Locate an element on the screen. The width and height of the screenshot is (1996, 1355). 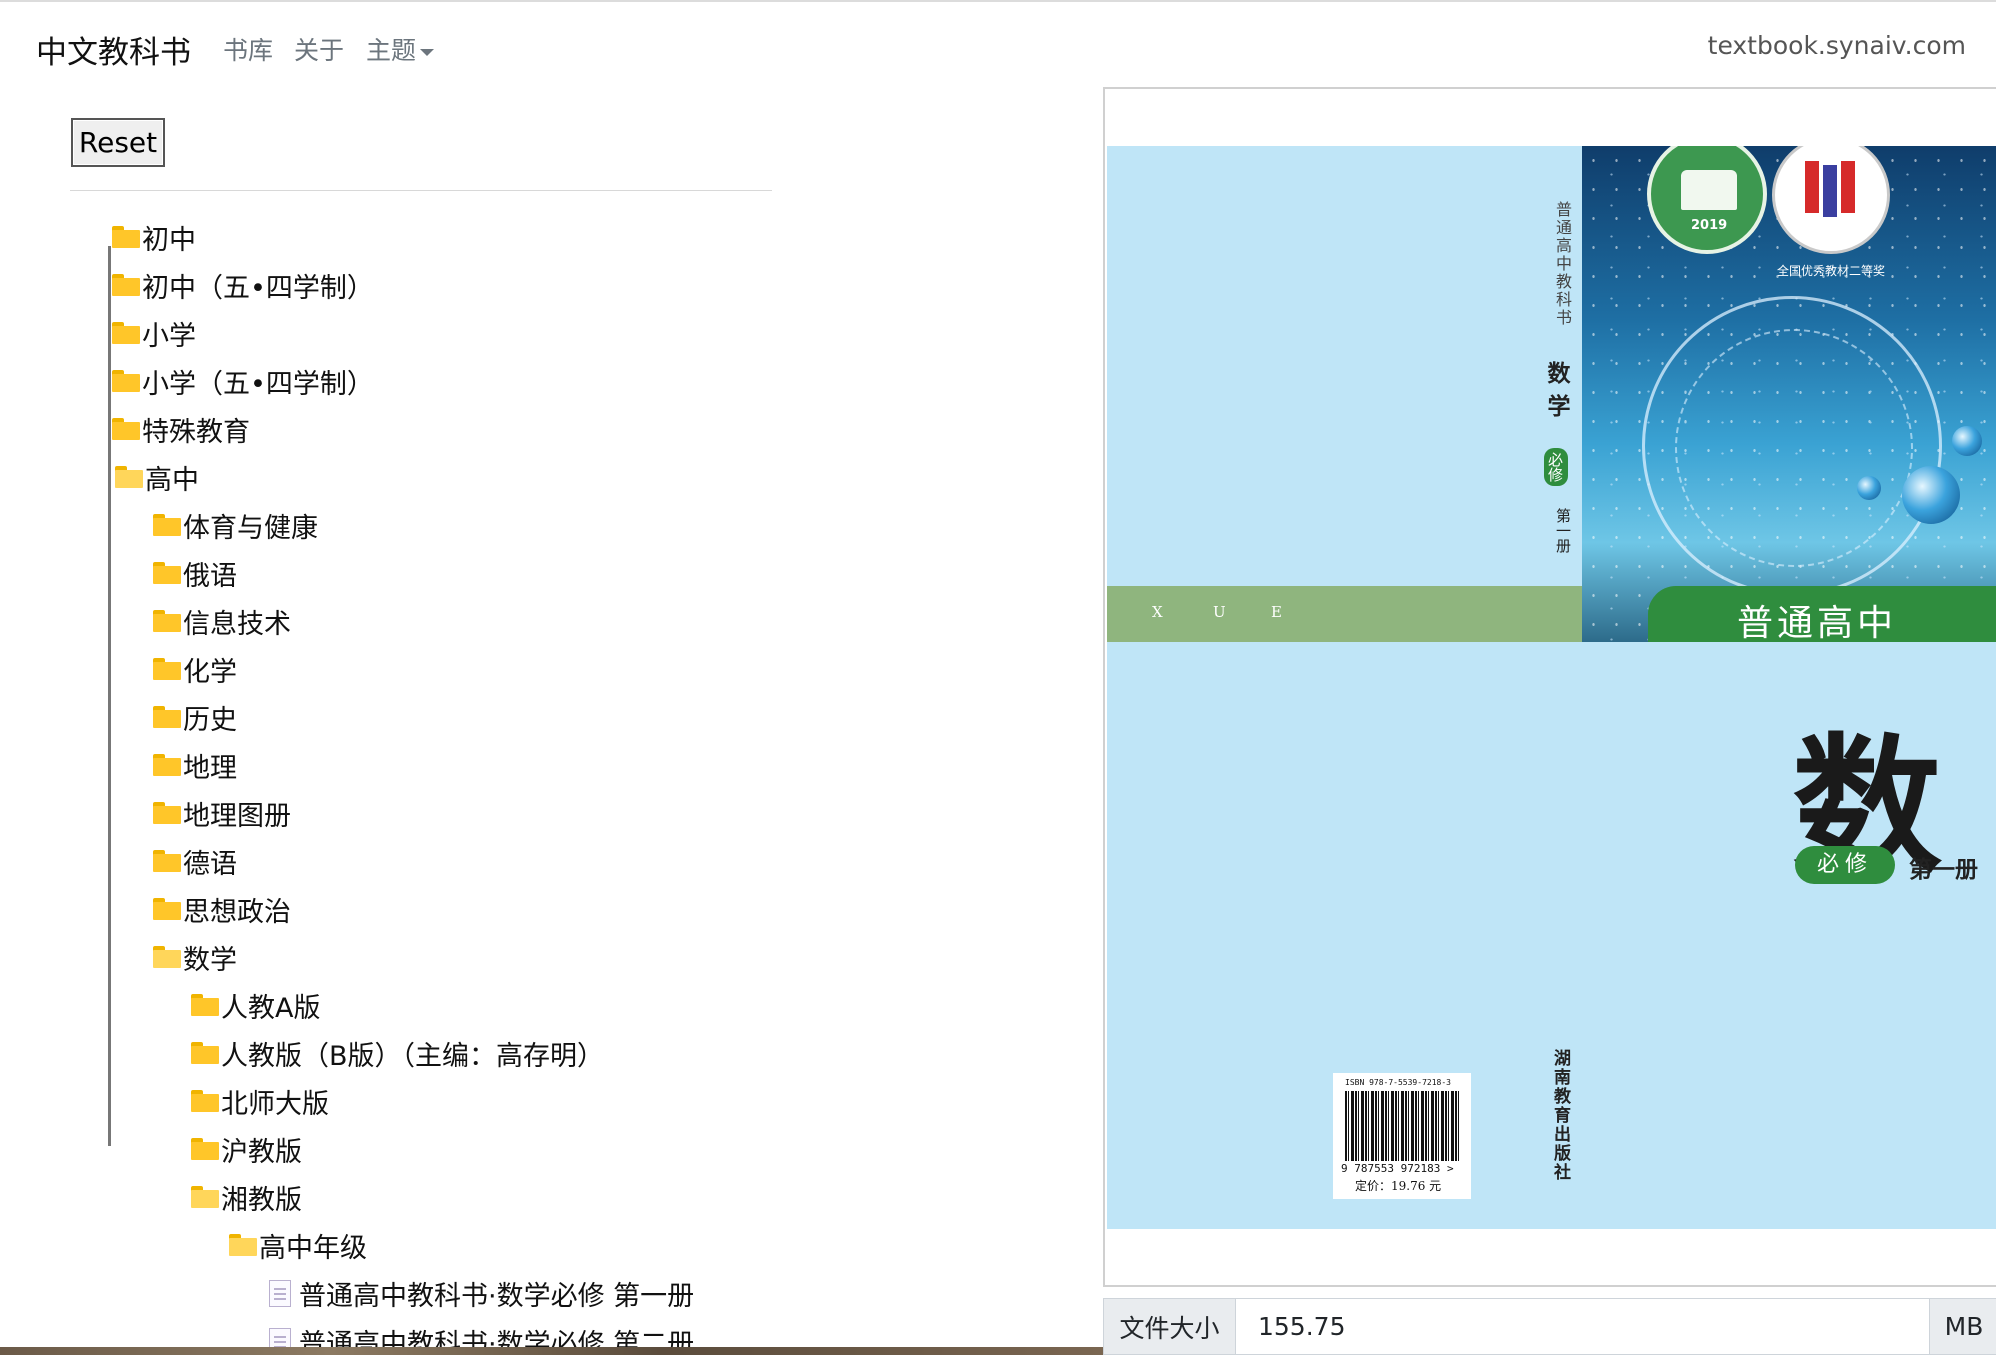
band-letter: E is located at coordinates (1276, 612).